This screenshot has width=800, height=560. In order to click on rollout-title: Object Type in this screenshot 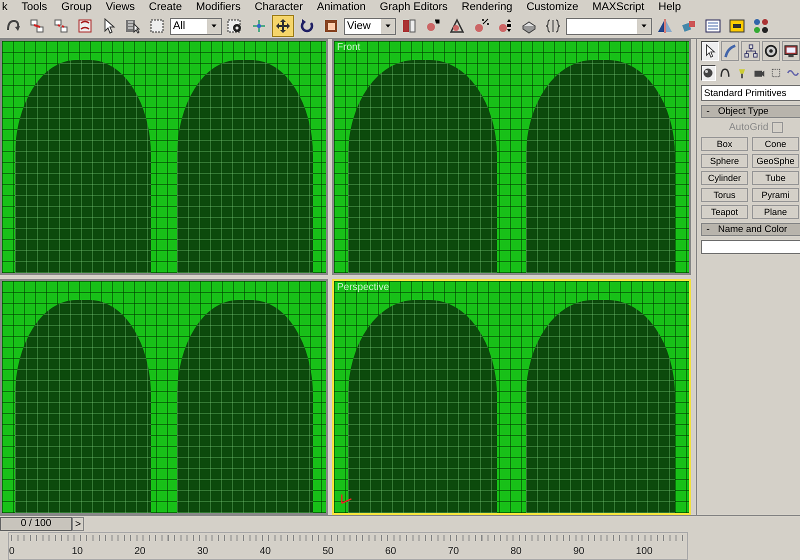, I will do `click(743, 111)`.